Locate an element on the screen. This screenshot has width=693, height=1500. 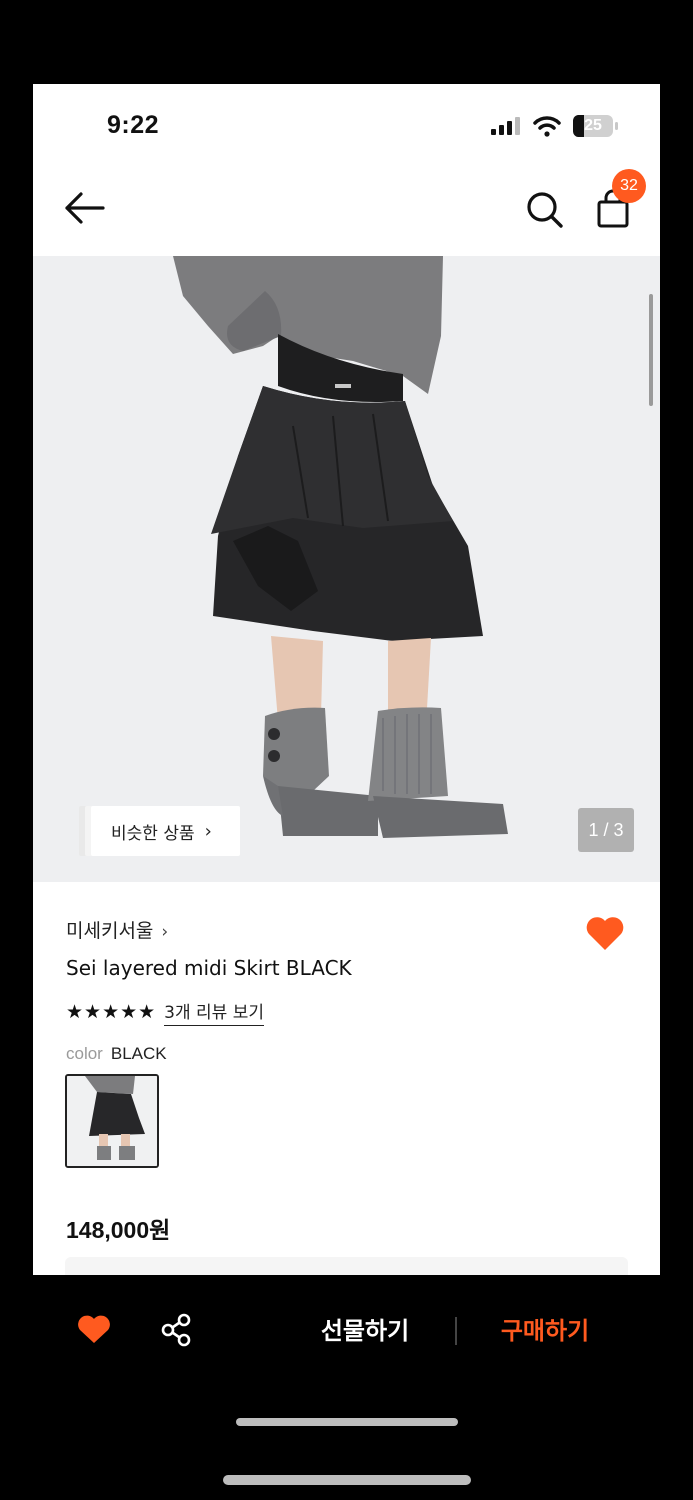
similar-products-button: 비슷한 상품 › is located at coordinates (165, 831).